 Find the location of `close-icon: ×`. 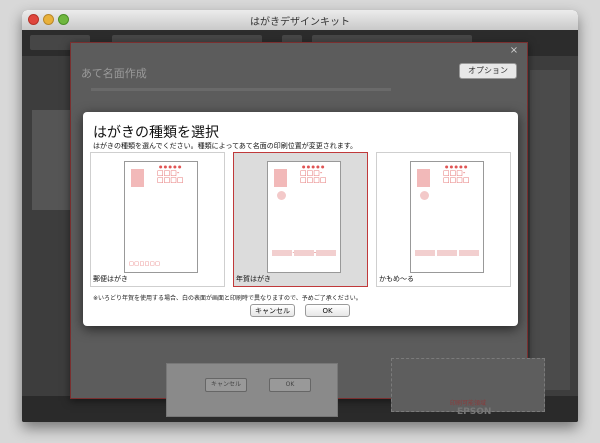

close-icon: × is located at coordinates (514, 51).